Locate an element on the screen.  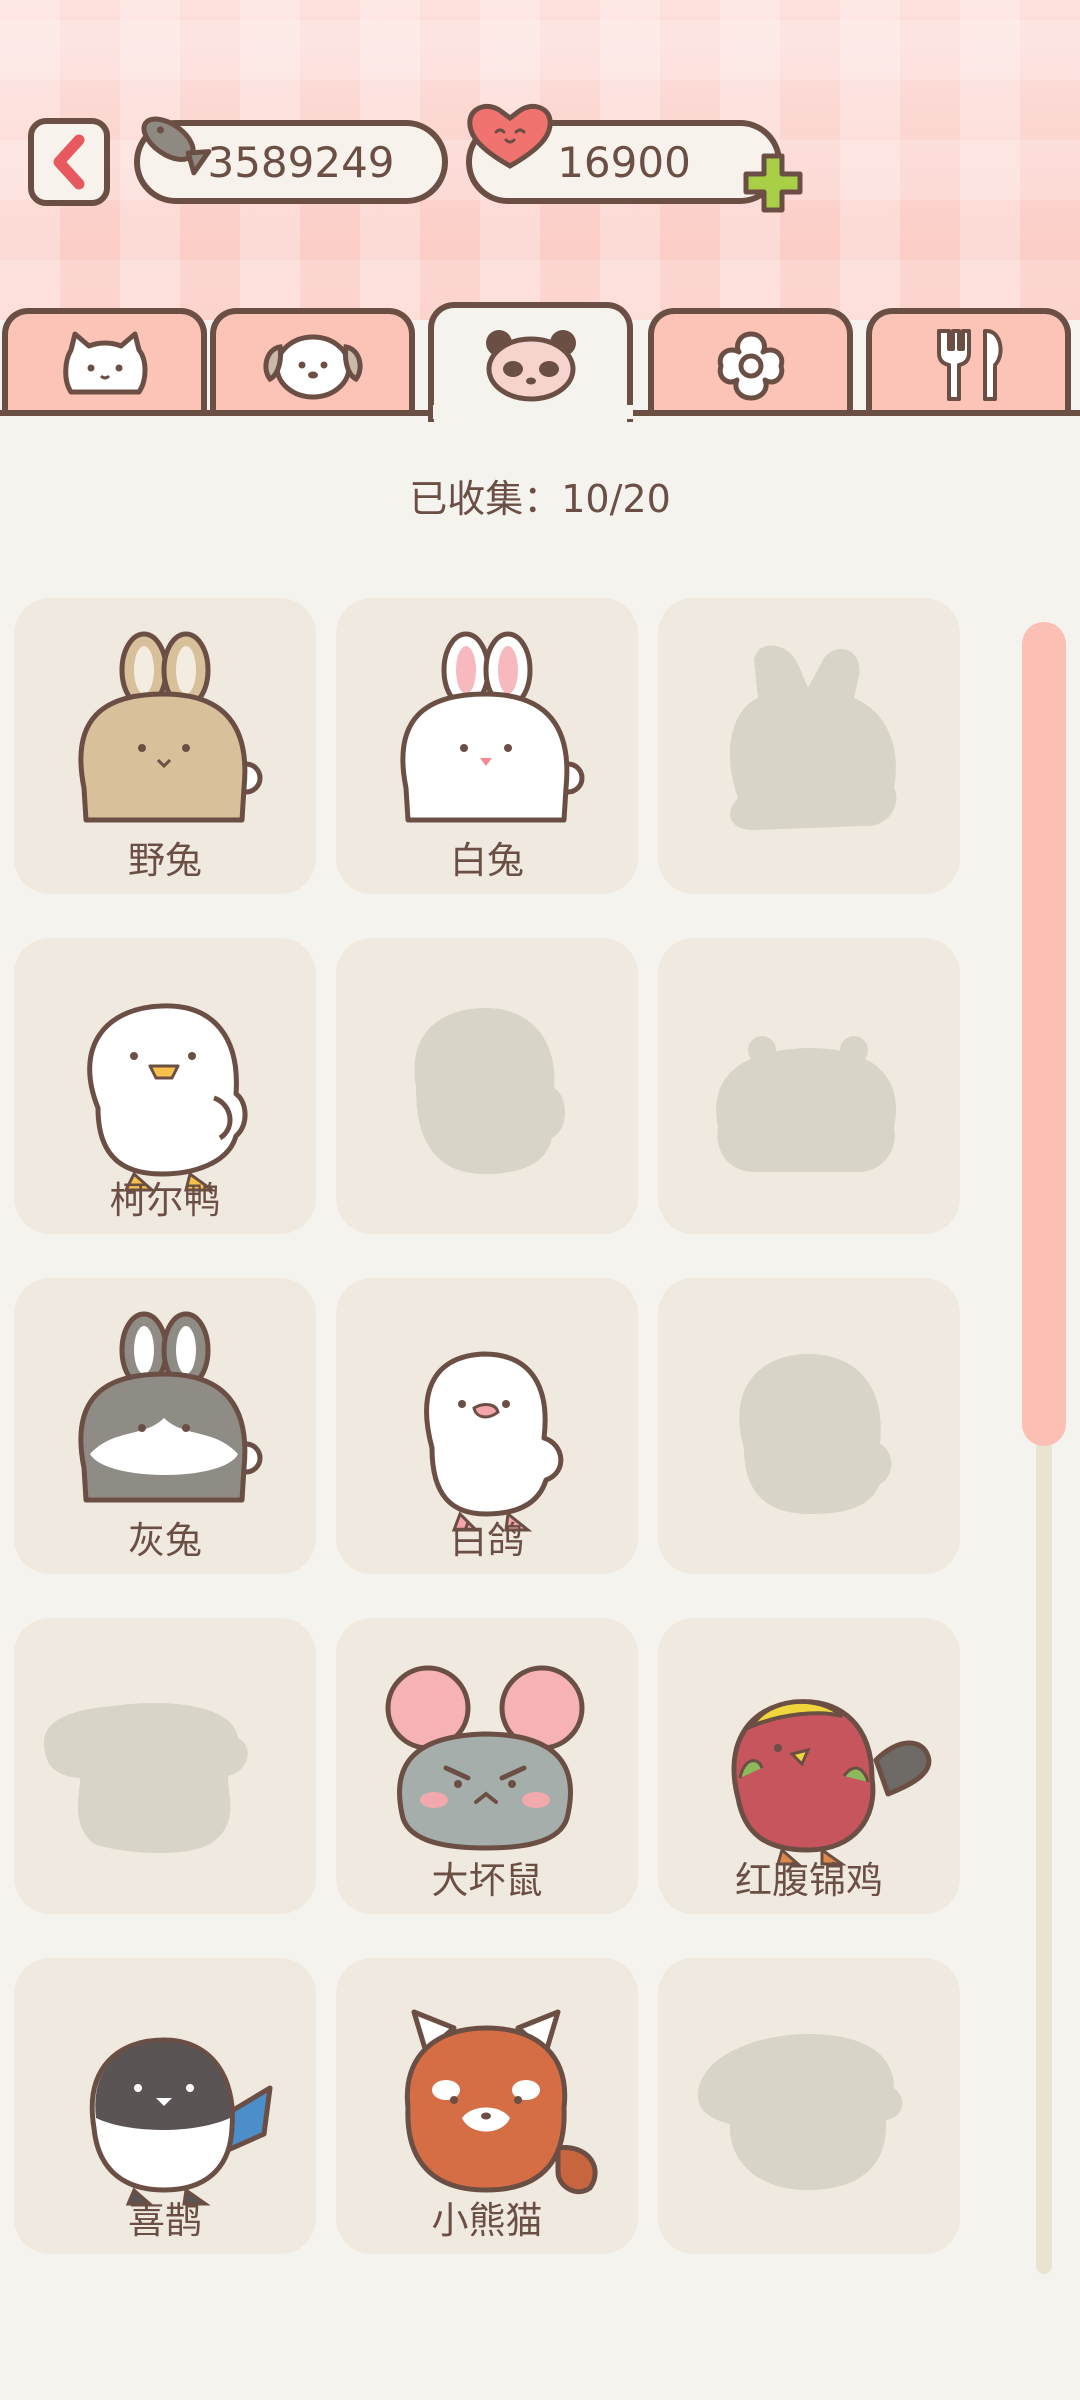
animal-name: 白兔 is located at coordinates (487, 860).